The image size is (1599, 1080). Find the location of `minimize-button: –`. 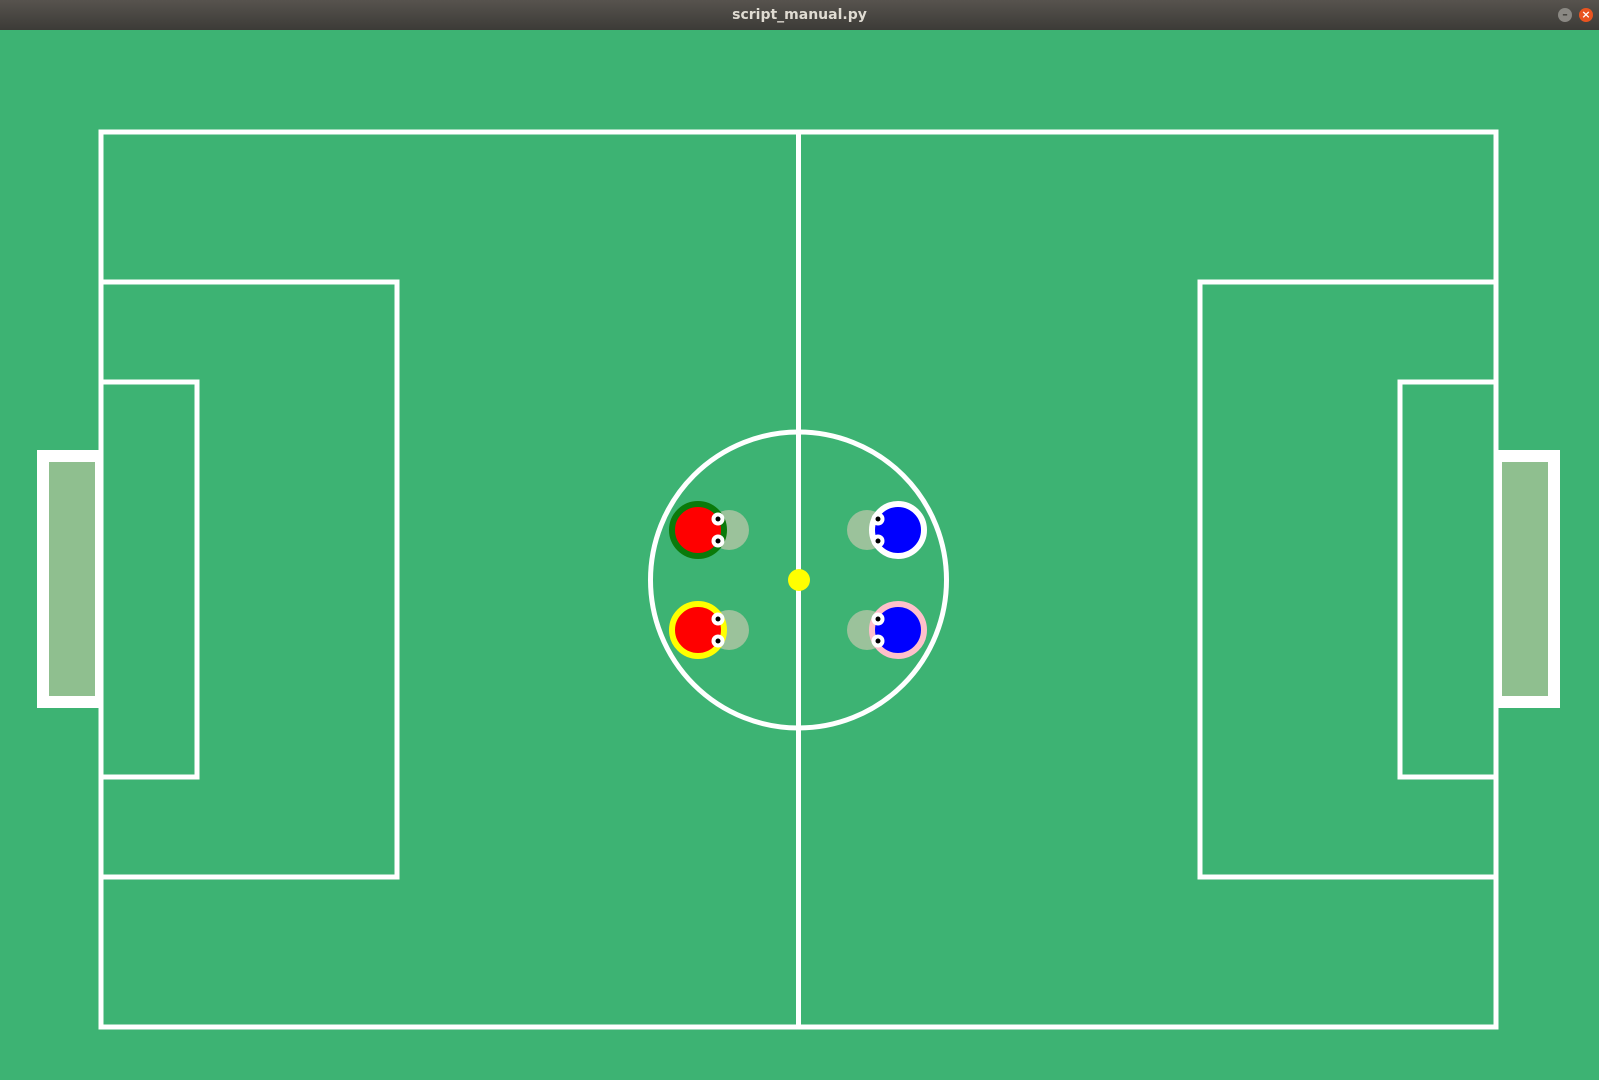

minimize-button: – is located at coordinates (1565, 15).